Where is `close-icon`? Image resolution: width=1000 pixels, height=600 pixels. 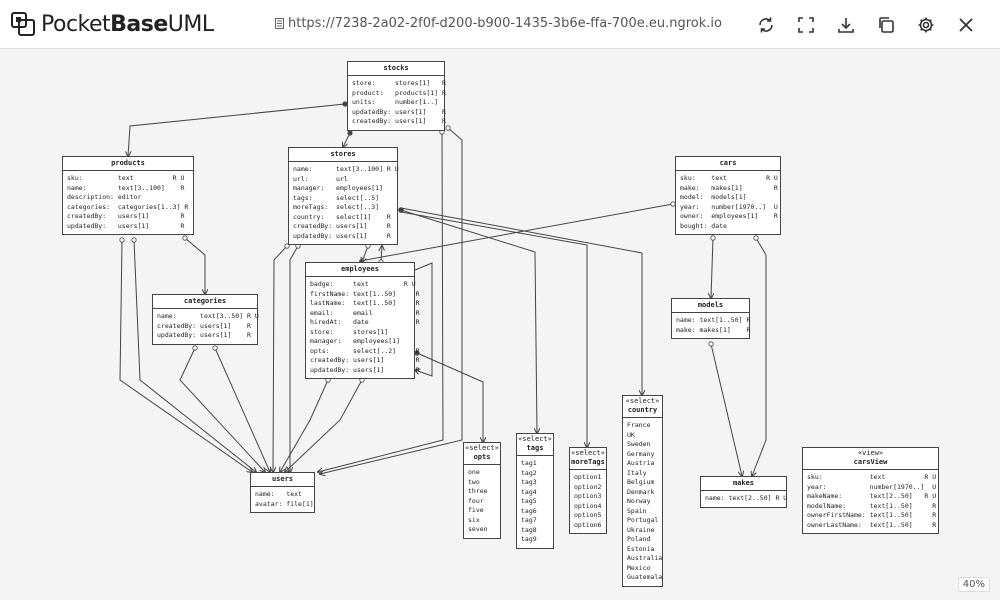
close-icon is located at coordinates (966, 25).